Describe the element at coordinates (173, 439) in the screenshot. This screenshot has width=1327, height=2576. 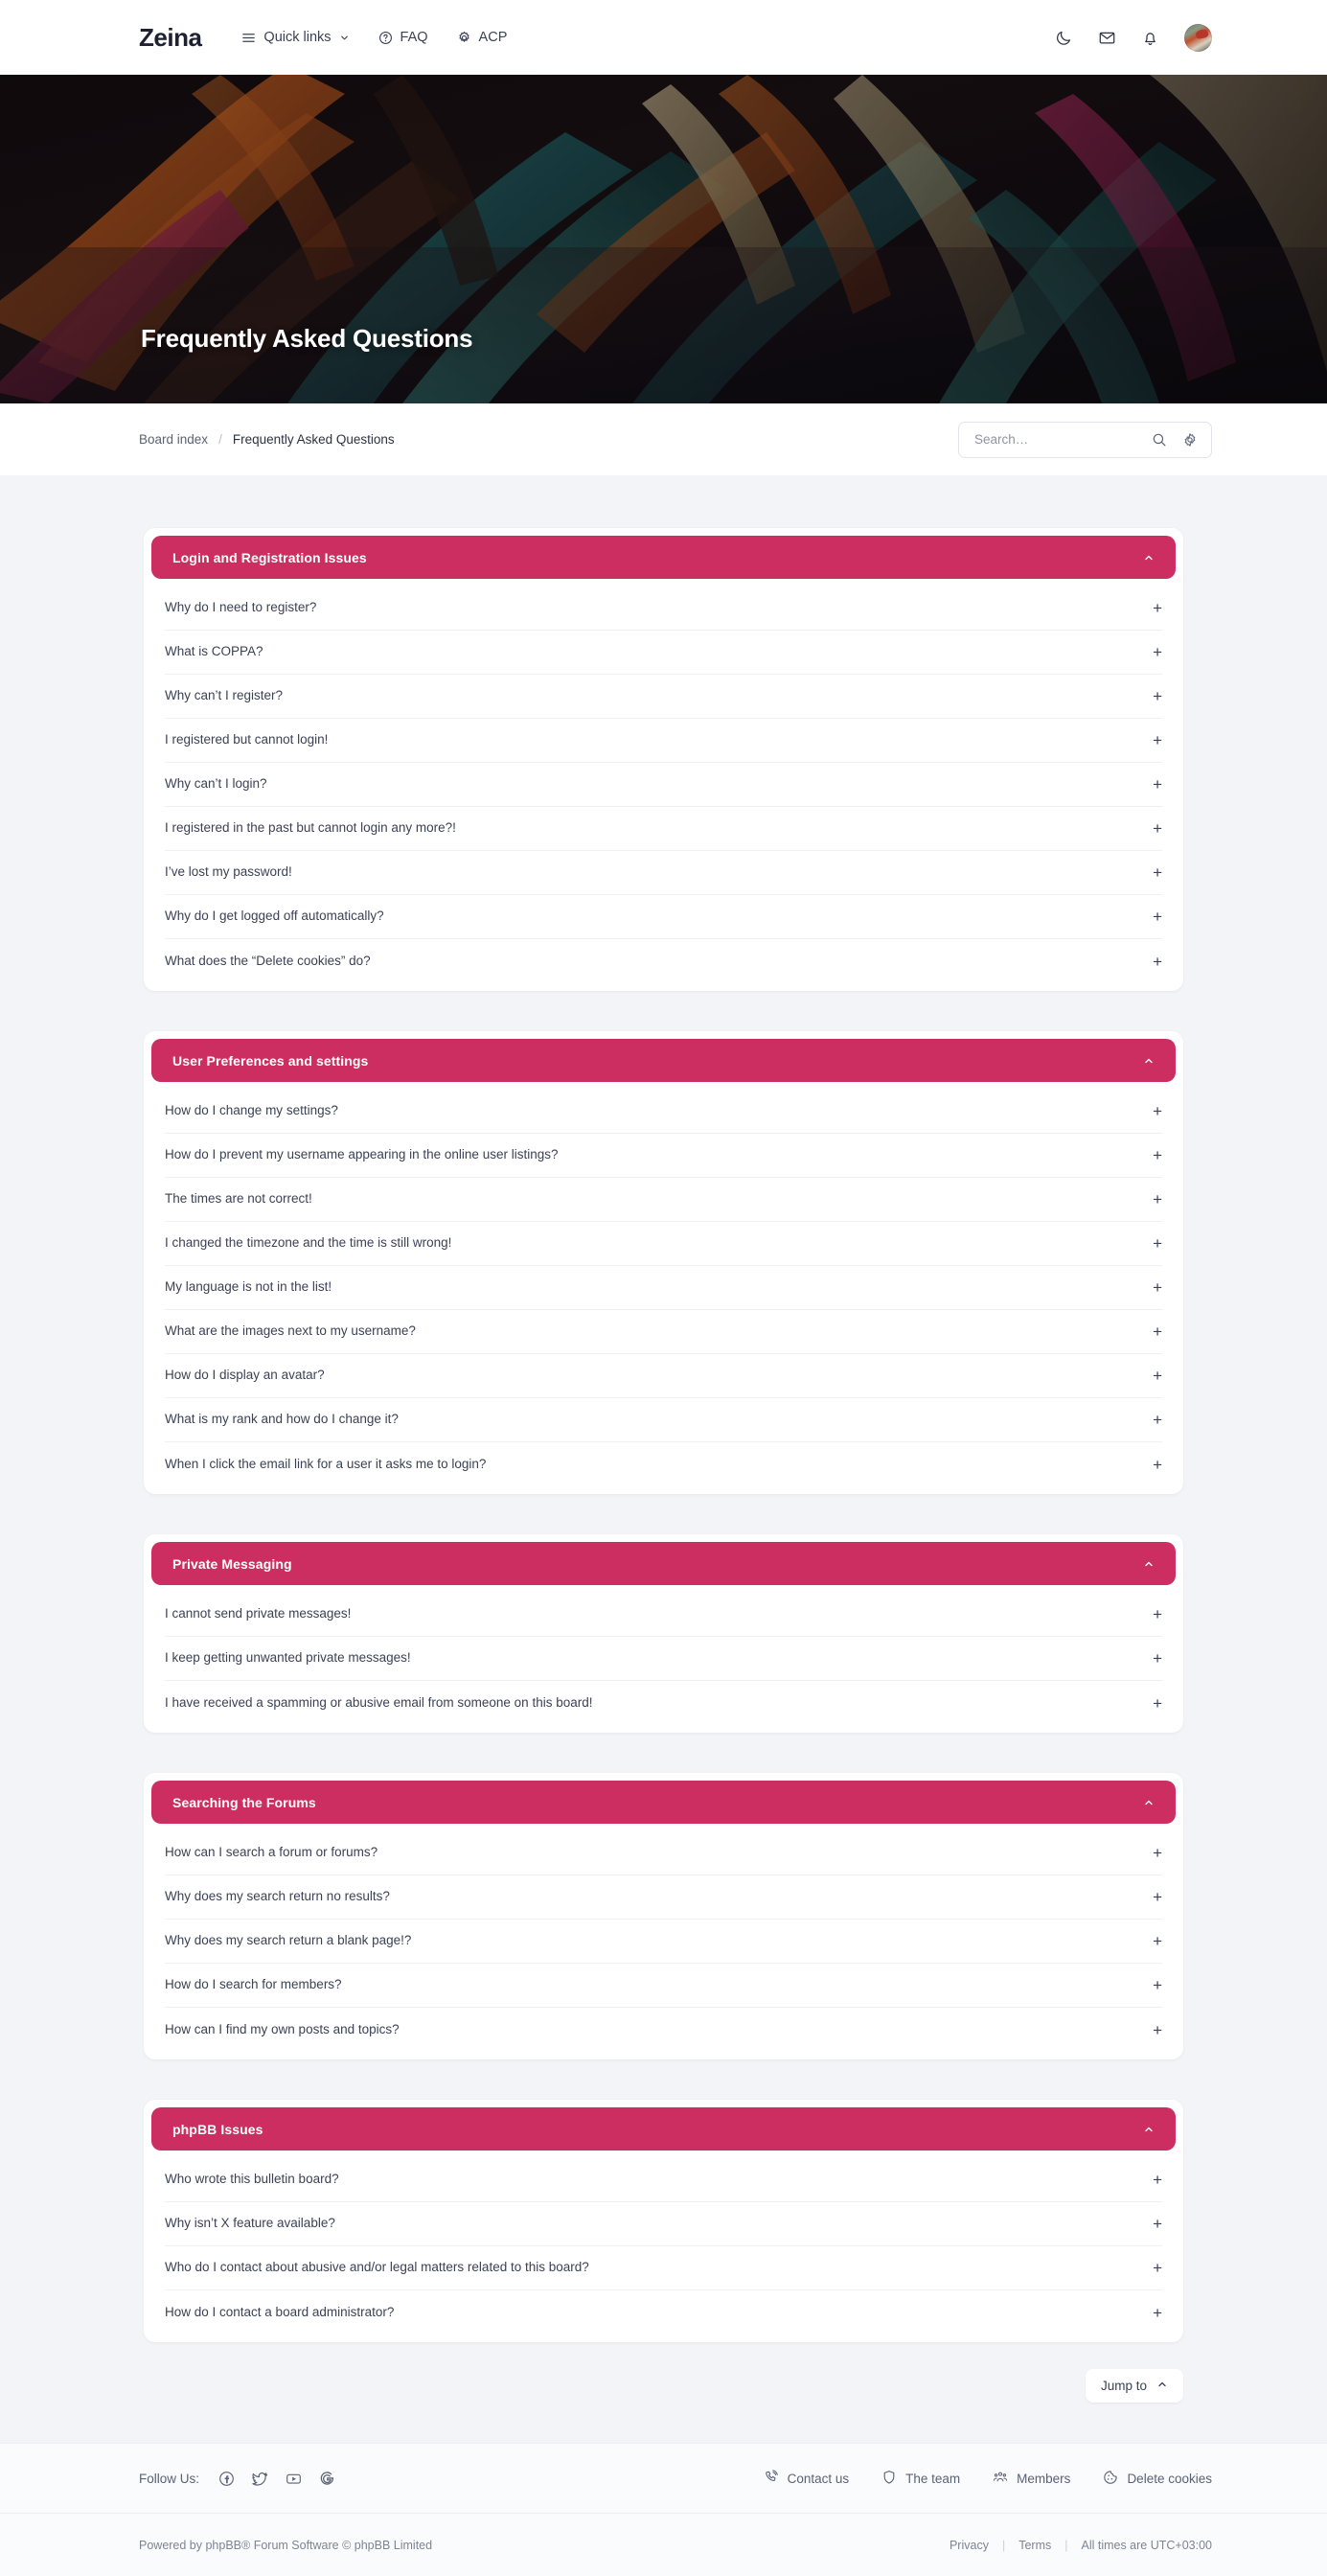
I see `breadcrumb-board-index: Board index` at that location.